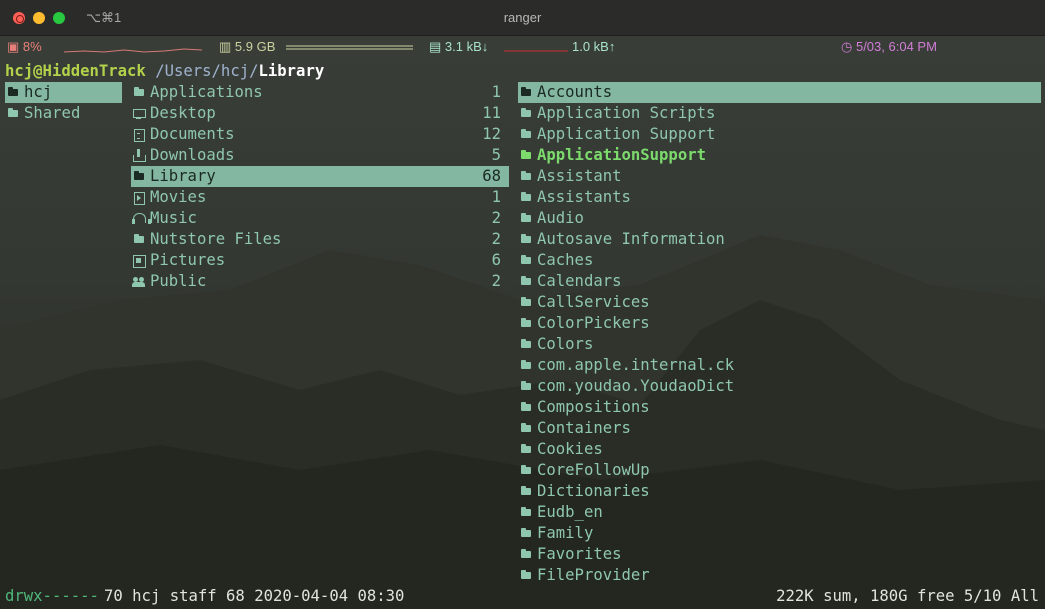 The height and width of the screenshot is (609, 1045). Describe the element at coordinates (779, 470) in the screenshot. I see `preview-entry: CoreFollowUp` at that location.